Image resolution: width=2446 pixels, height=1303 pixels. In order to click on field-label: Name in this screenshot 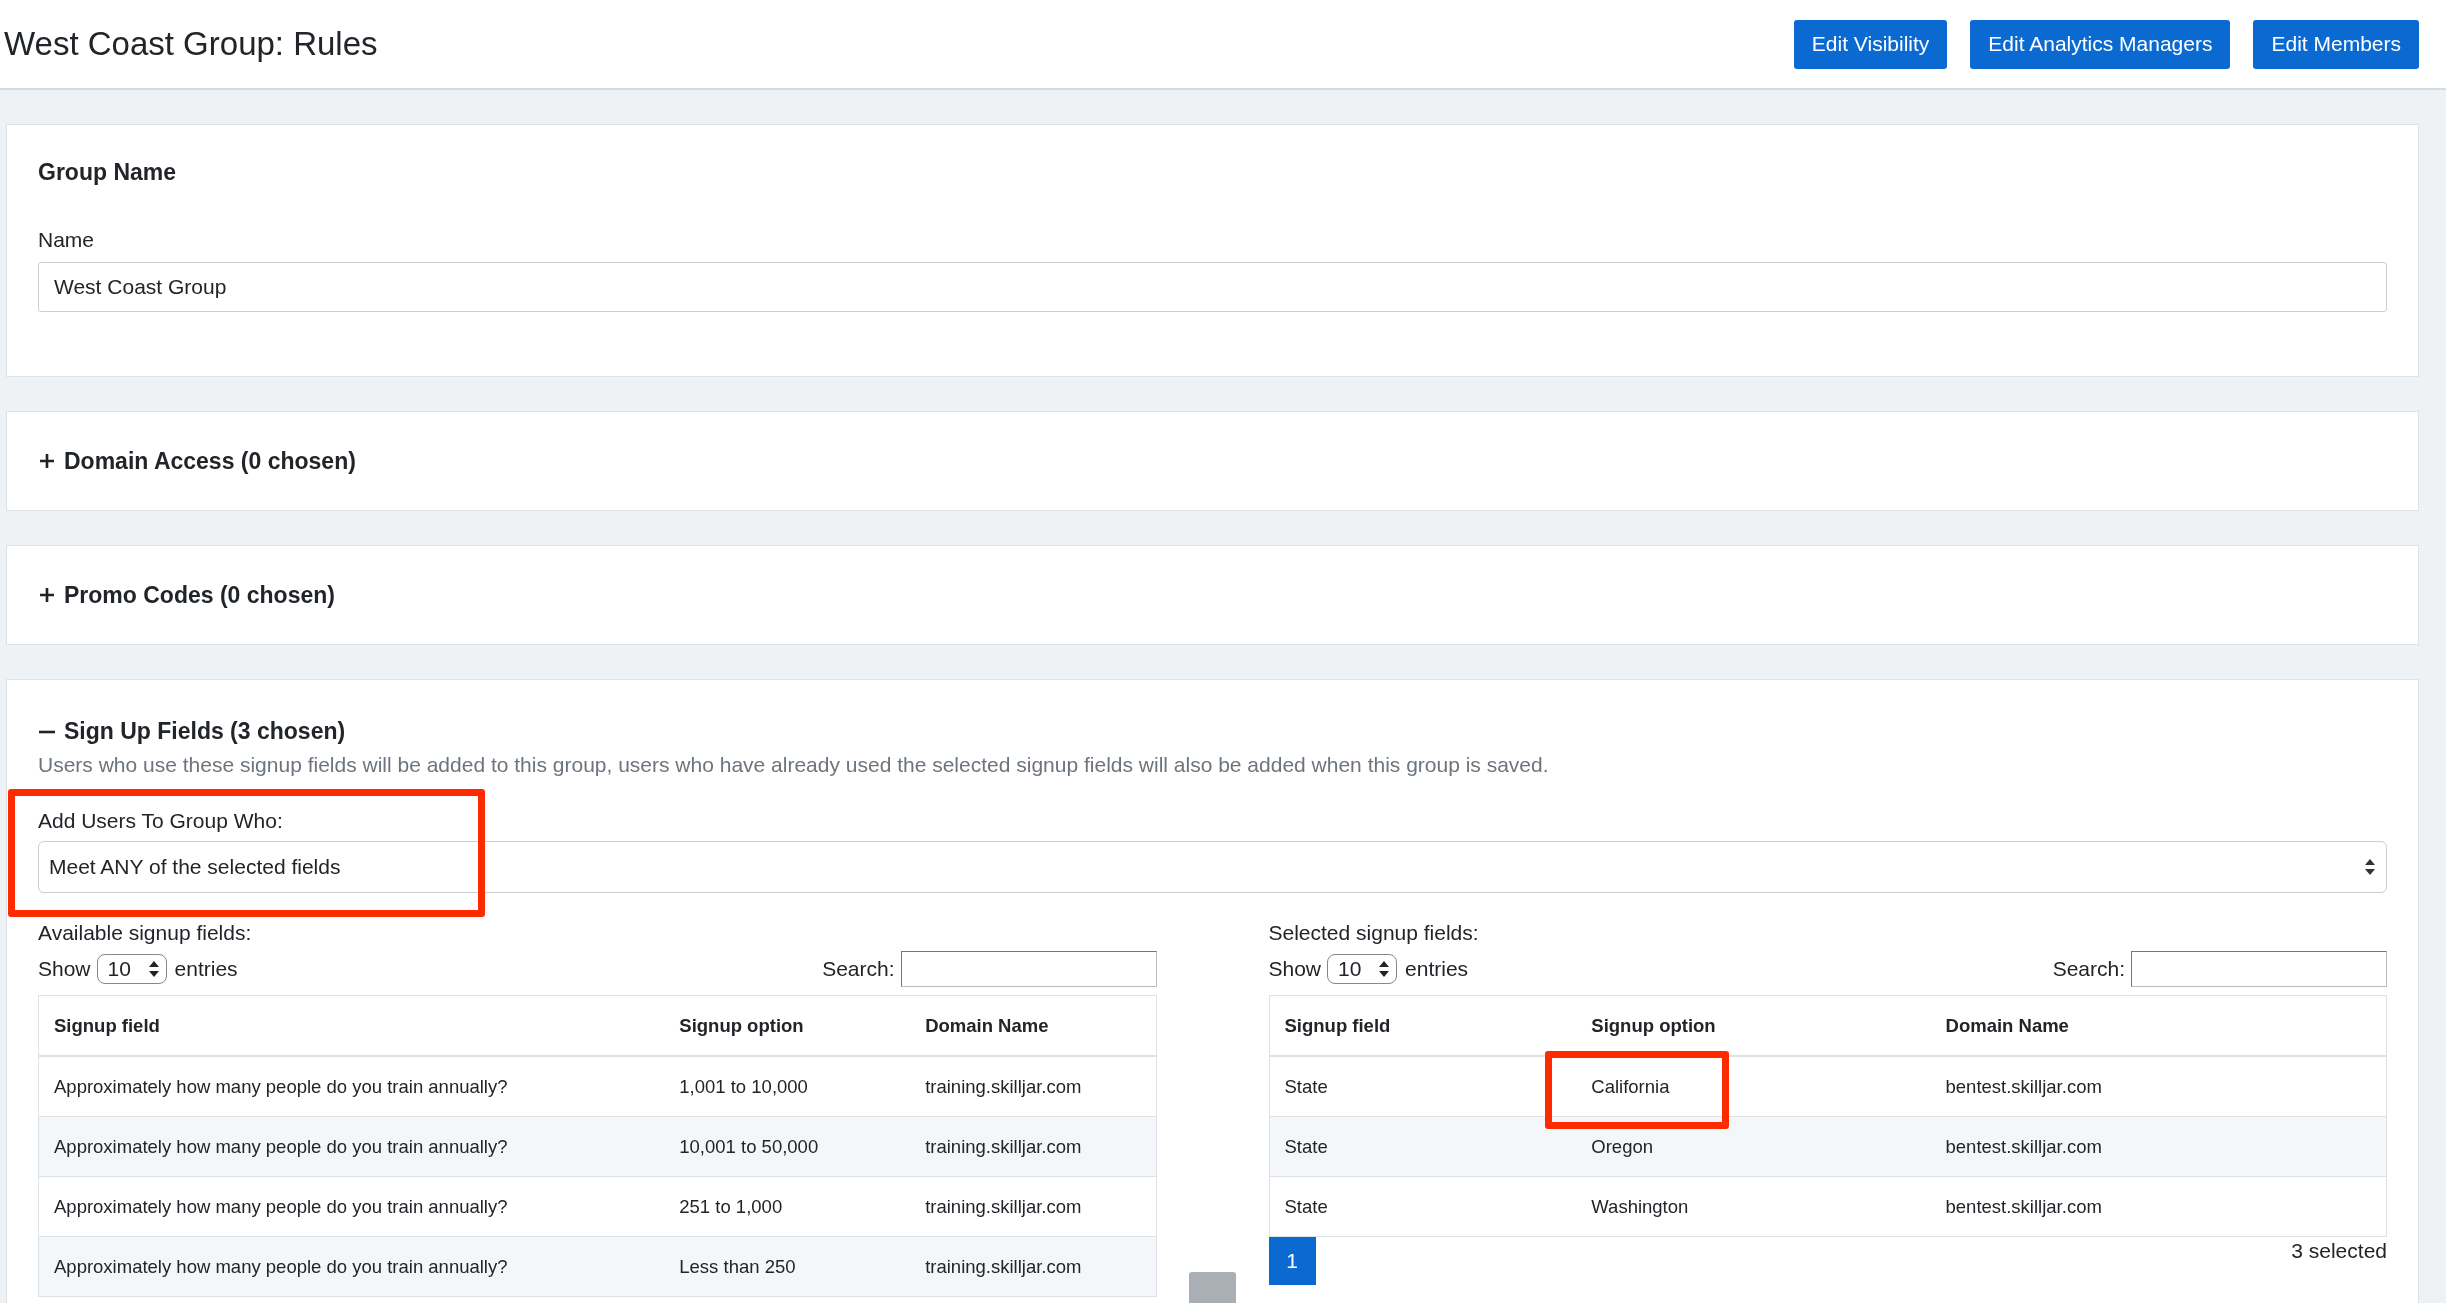, I will do `click(67, 240)`.